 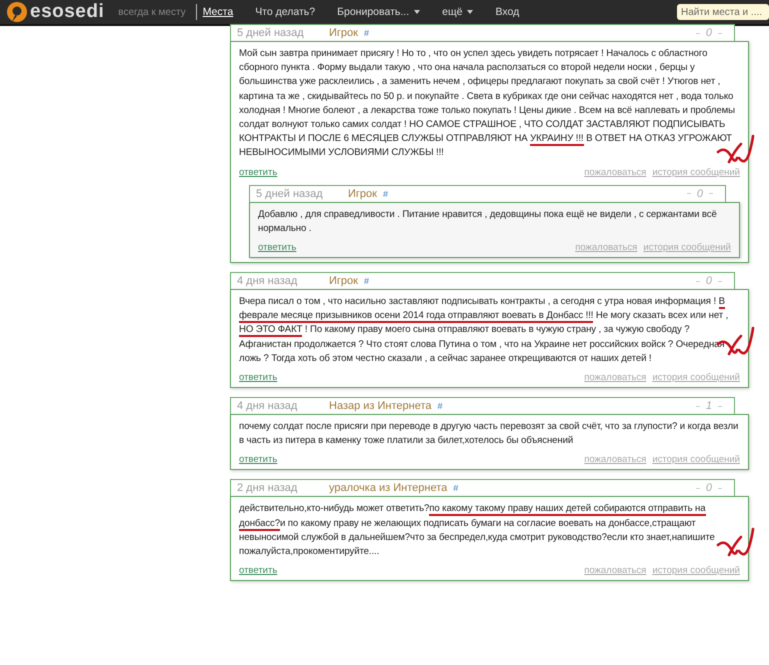 I want to click on author-name: уралочка из Интернета, so click(x=388, y=488).